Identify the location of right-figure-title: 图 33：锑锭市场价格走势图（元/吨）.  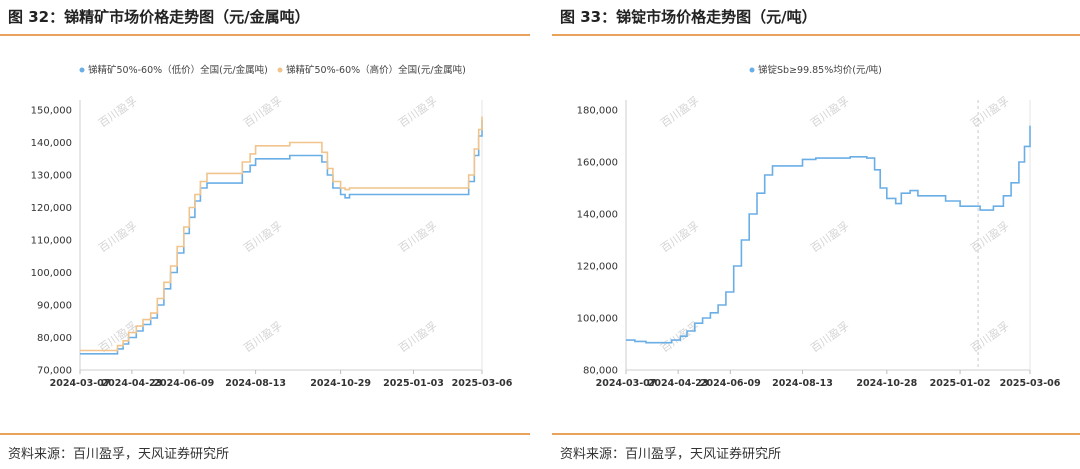
(688, 17).